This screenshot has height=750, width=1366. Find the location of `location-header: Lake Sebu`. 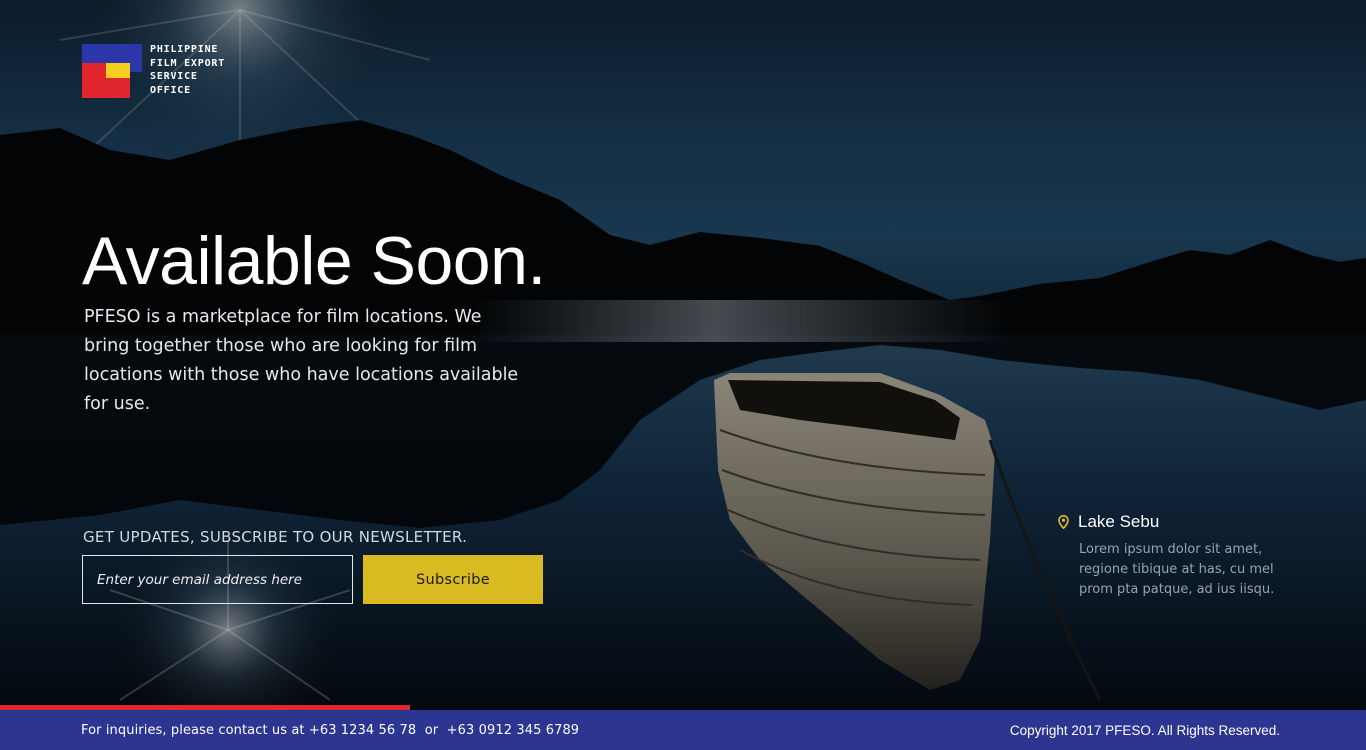

location-header: Lake Sebu is located at coordinates (1178, 522).